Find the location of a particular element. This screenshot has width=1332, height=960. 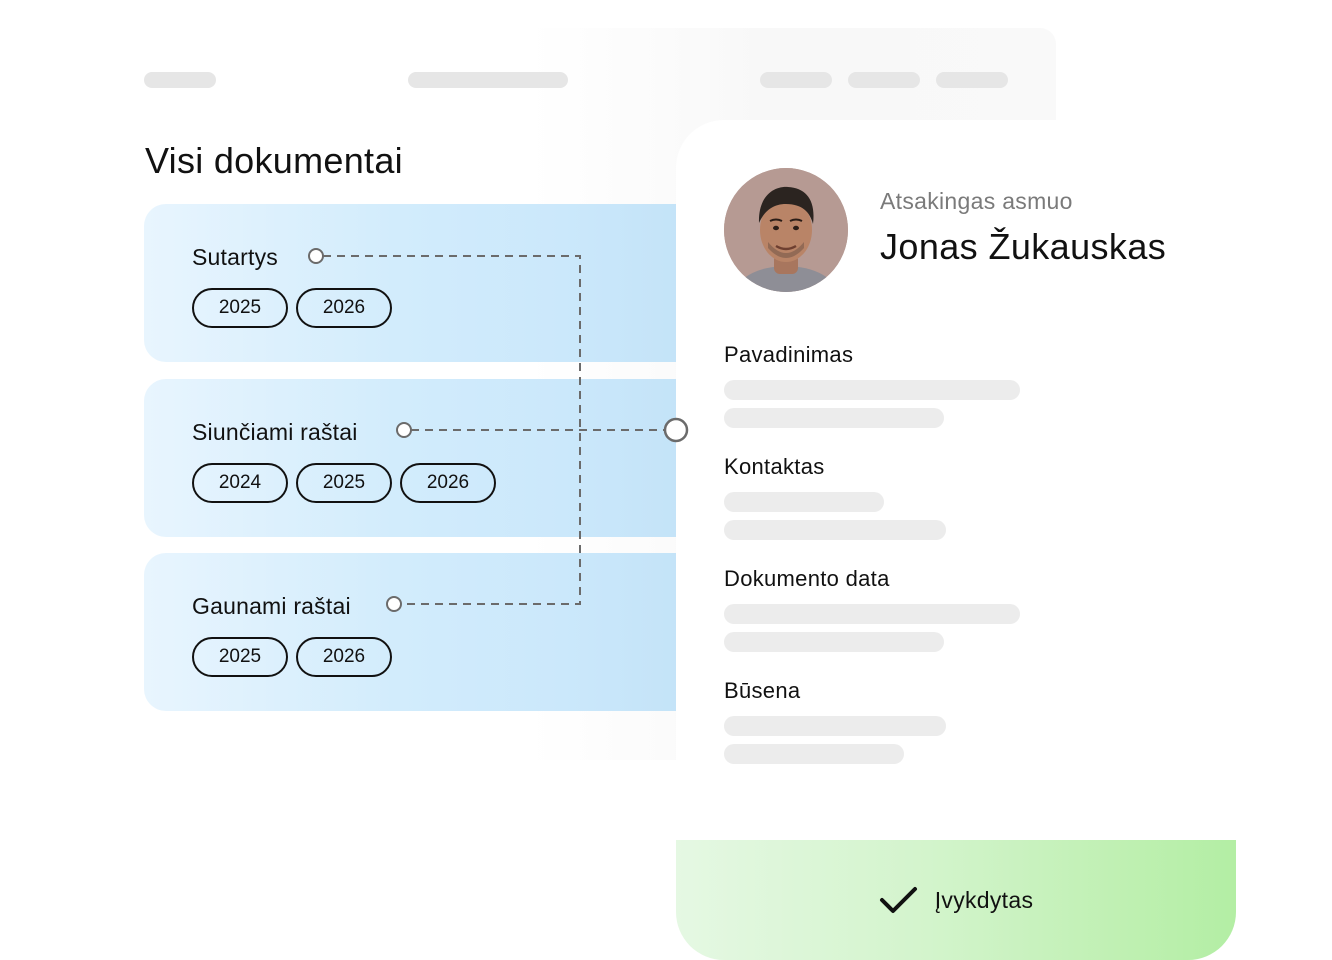

category-label: Gaunami raštai is located at coordinates (271, 606).